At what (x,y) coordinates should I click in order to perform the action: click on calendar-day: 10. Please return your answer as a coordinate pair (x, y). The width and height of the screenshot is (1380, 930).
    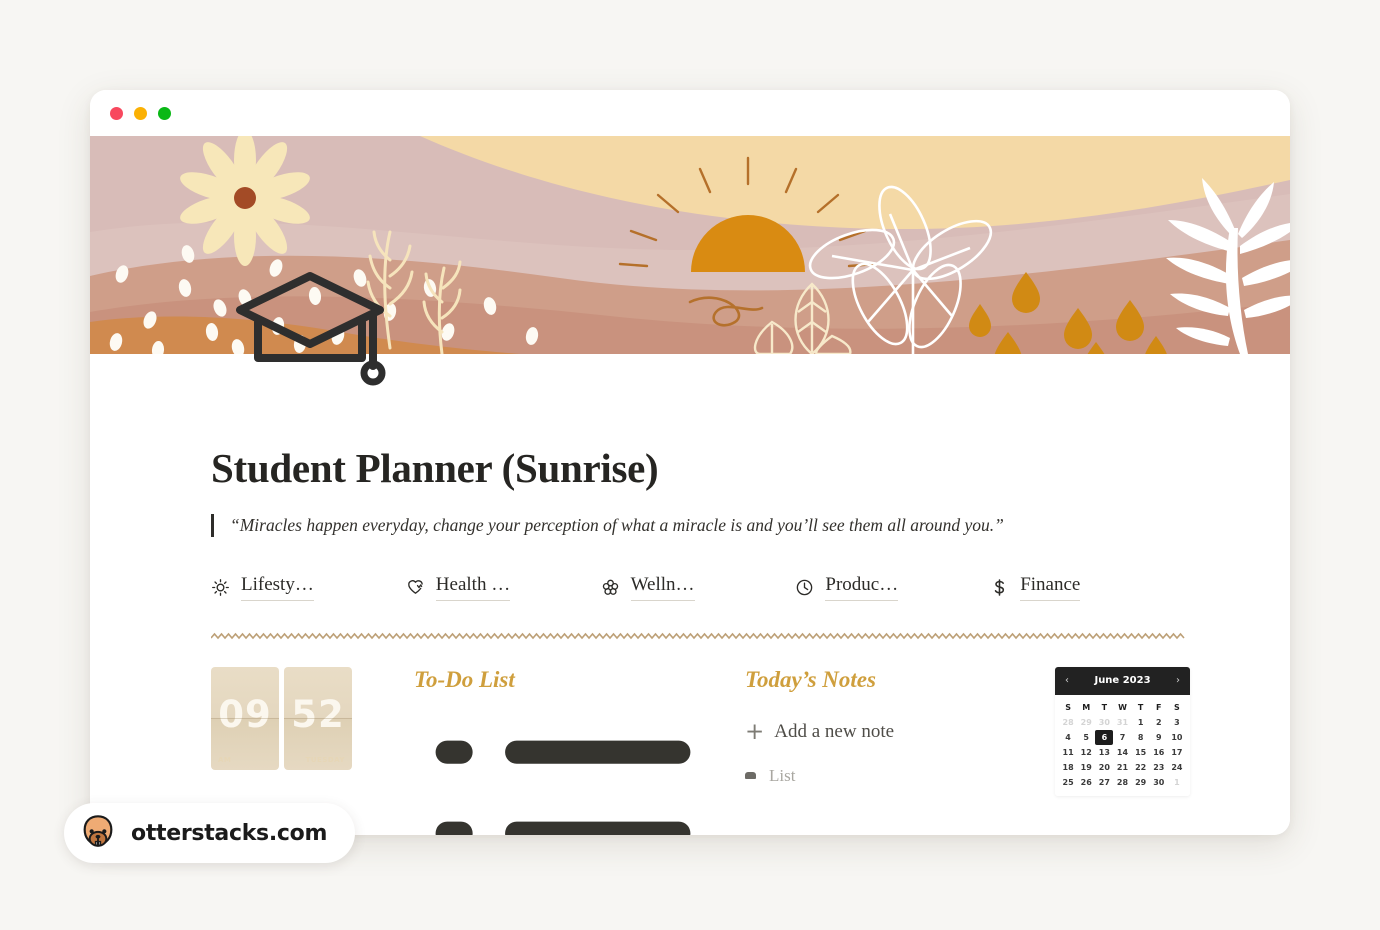
    Looking at the image, I should click on (1177, 737).